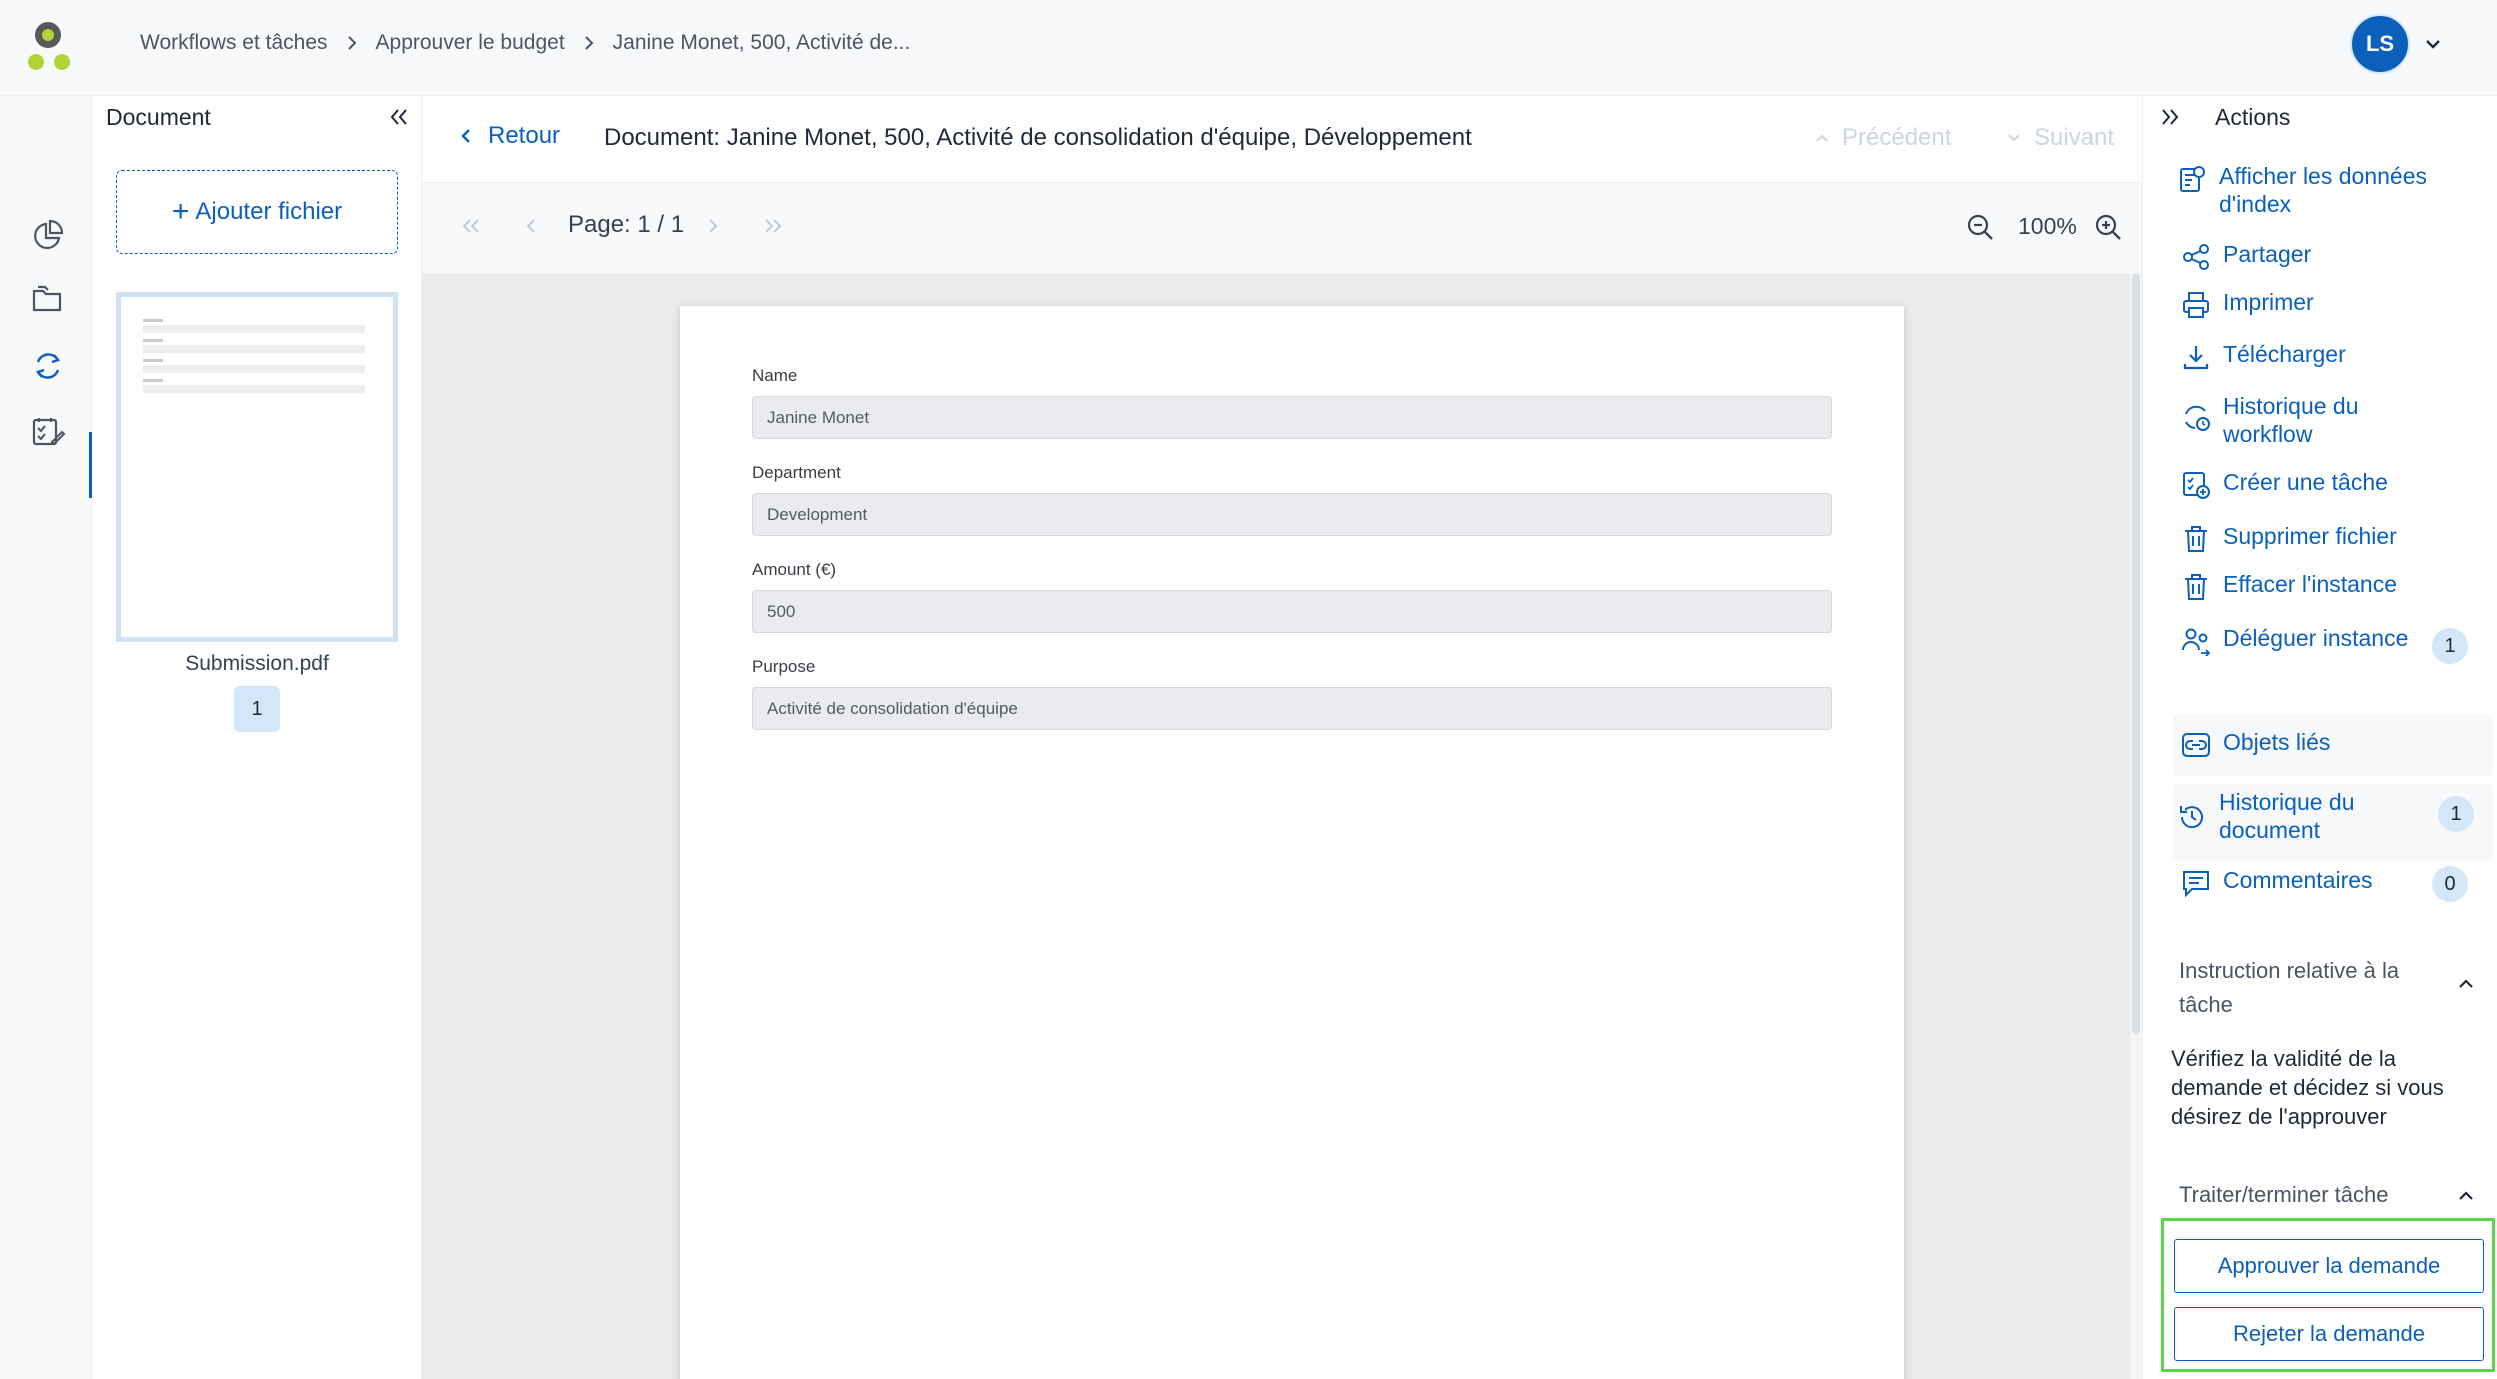  I want to click on action-print: Imprimer, so click(2247, 304).